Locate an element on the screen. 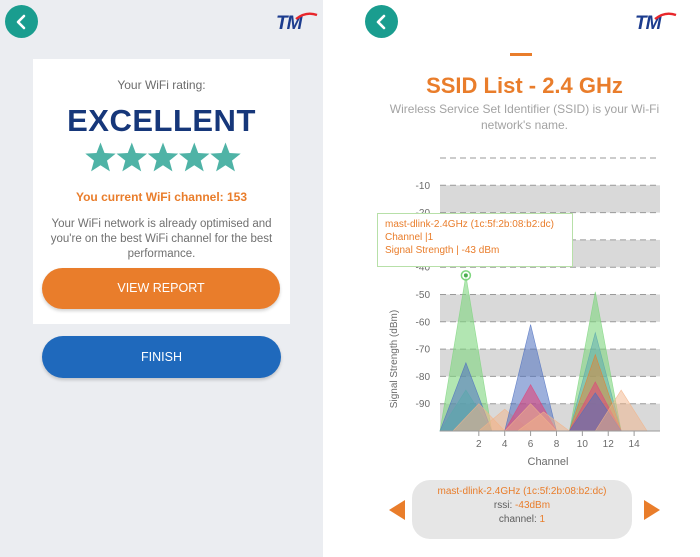  grid-band is located at coordinates (550, 199).